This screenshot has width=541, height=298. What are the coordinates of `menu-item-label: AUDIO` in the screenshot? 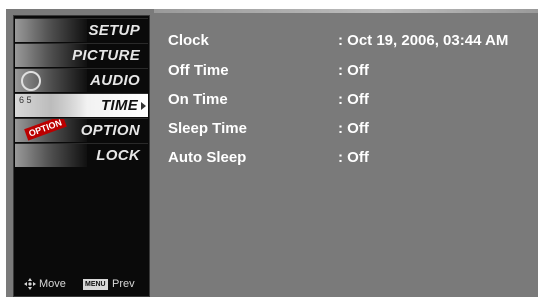 It's located at (115, 80).